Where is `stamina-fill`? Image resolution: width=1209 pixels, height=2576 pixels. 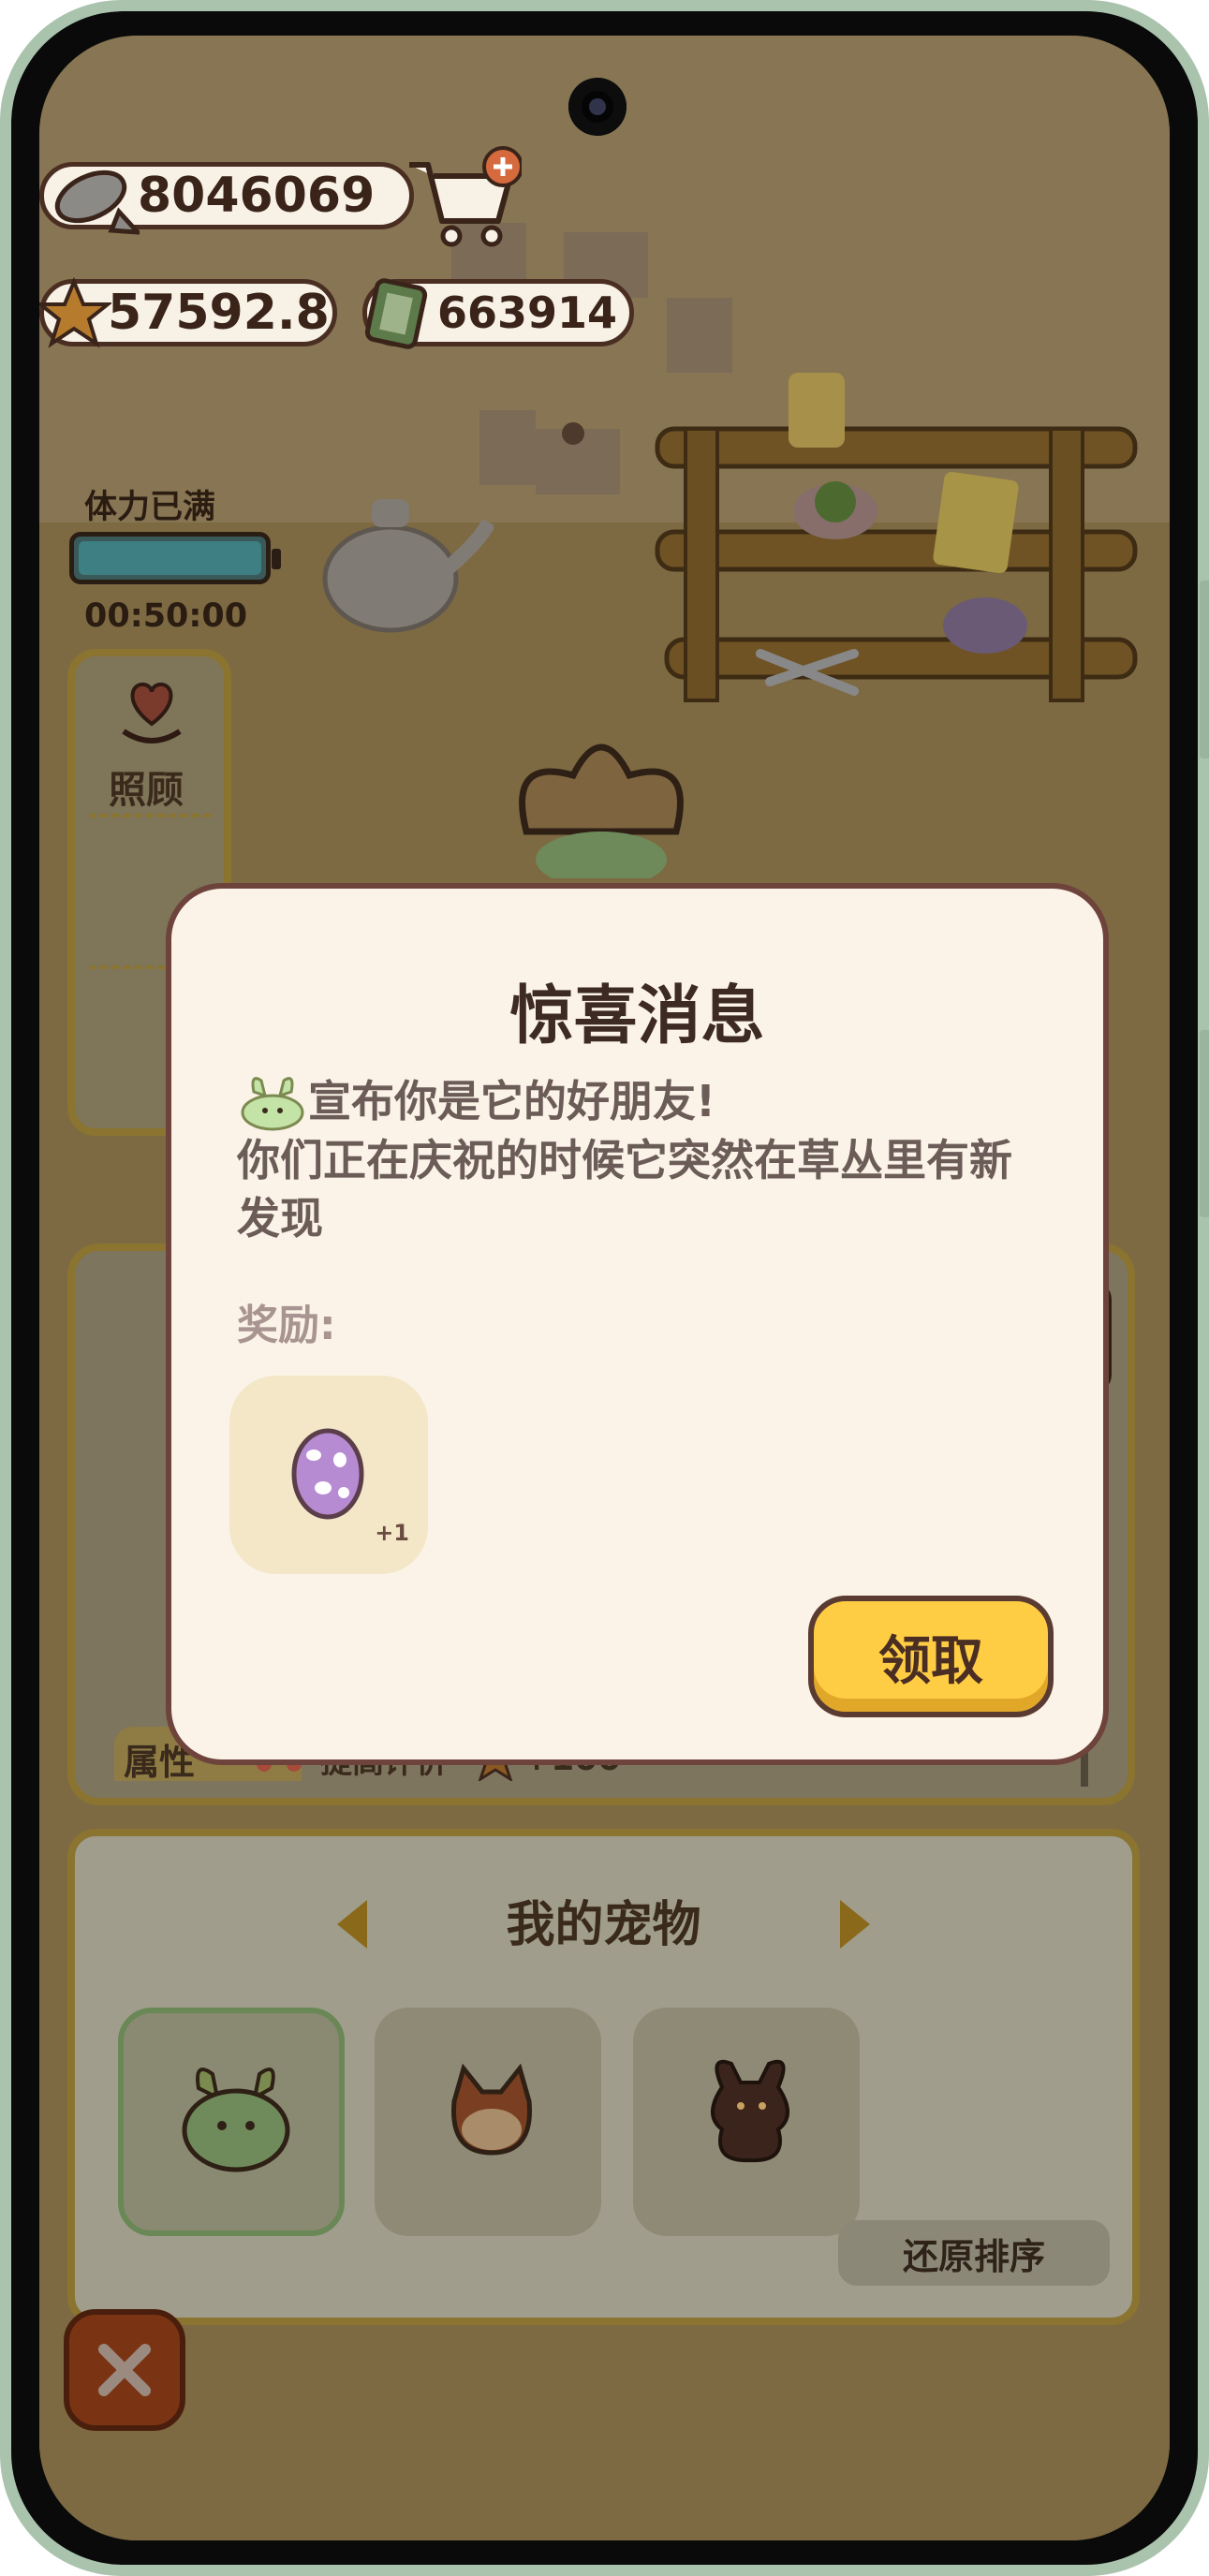 stamina-fill is located at coordinates (170, 558).